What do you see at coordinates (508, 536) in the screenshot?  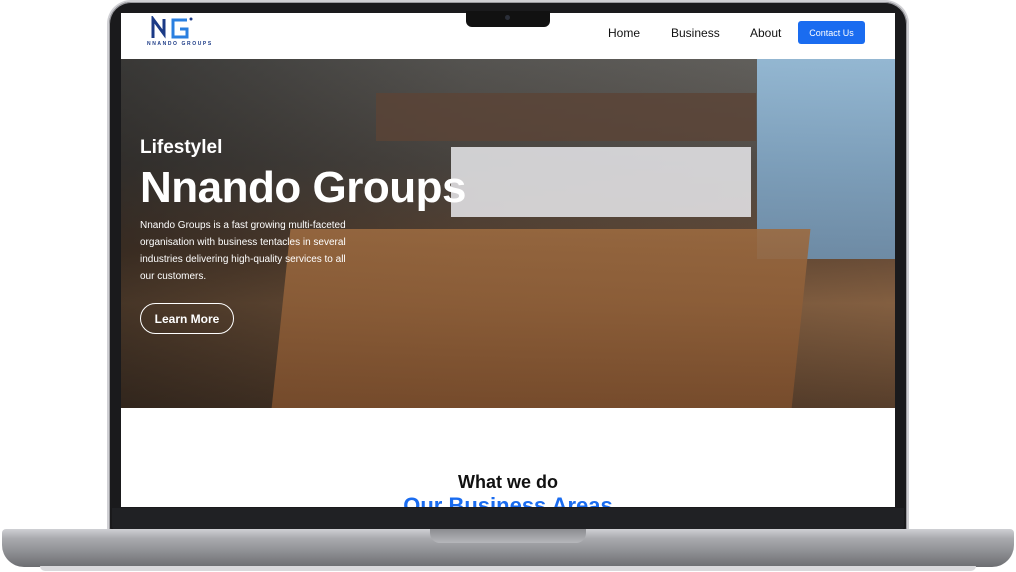 I see `laptop-lid-opener` at bounding box center [508, 536].